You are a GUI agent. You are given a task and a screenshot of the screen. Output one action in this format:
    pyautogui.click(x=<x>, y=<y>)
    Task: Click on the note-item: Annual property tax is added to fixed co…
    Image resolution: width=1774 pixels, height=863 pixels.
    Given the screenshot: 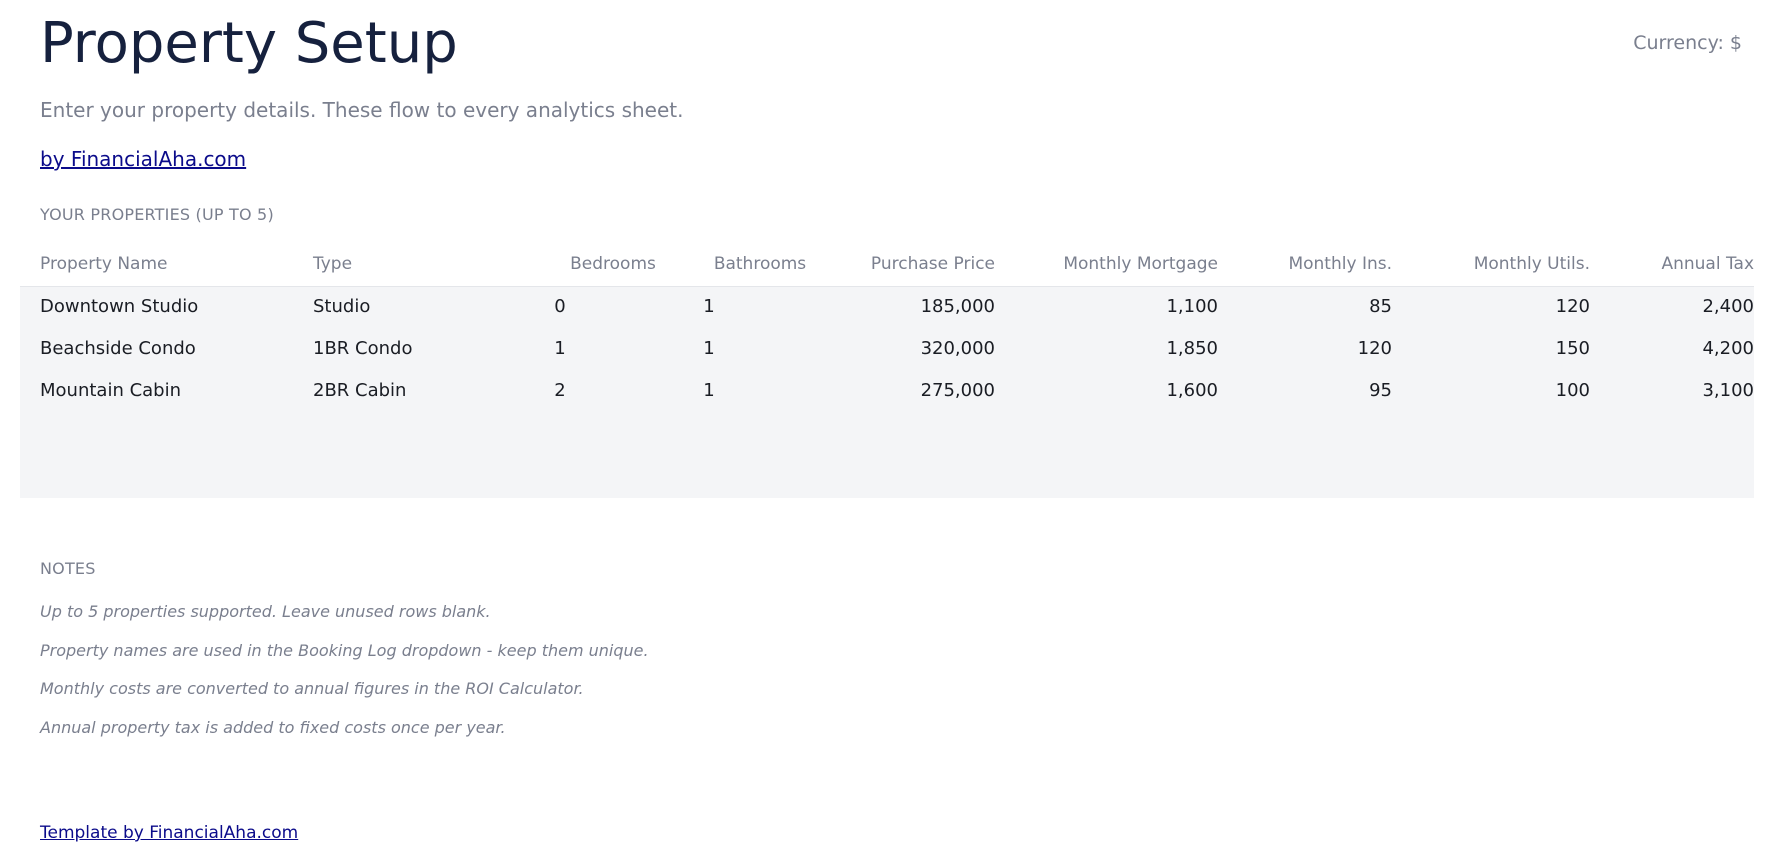 What is the action you would take?
    pyautogui.click(x=273, y=727)
    